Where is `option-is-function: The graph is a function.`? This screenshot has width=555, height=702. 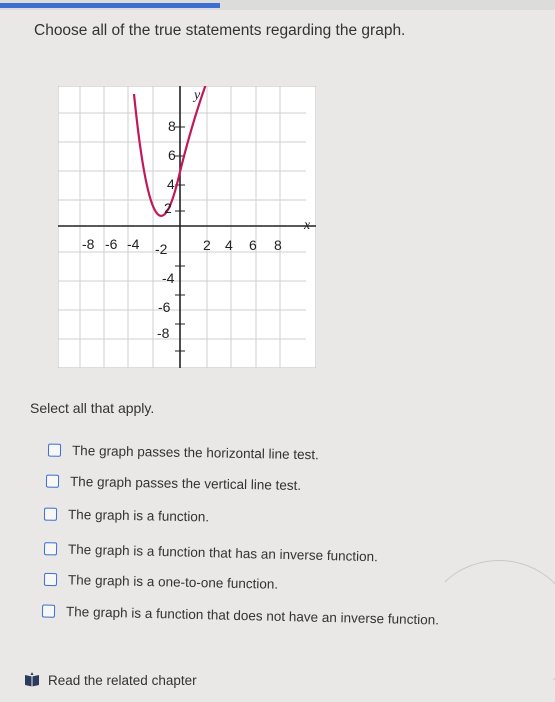
option-is-function: The graph is a function. is located at coordinates (242, 517).